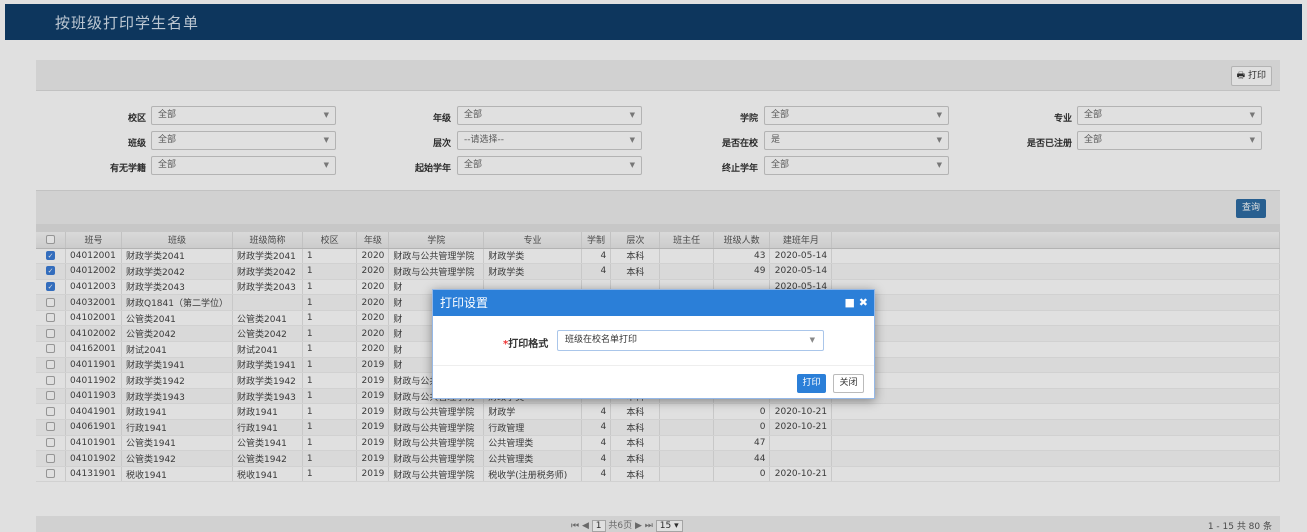 Image resolution: width=1307 pixels, height=532 pixels. What do you see at coordinates (1251, 76) in the screenshot?
I see `print-button: 🖶 打印` at bounding box center [1251, 76].